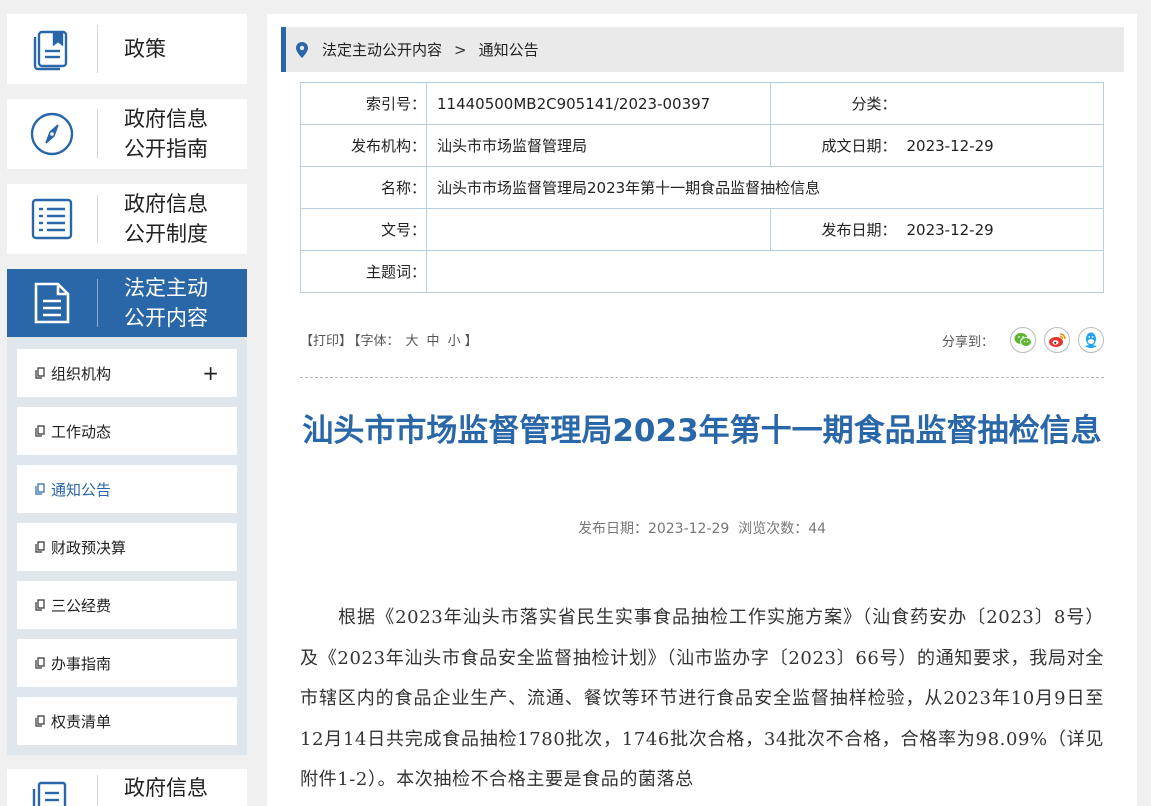  I want to click on sidebar-item-label: 组织机构, so click(81, 373).